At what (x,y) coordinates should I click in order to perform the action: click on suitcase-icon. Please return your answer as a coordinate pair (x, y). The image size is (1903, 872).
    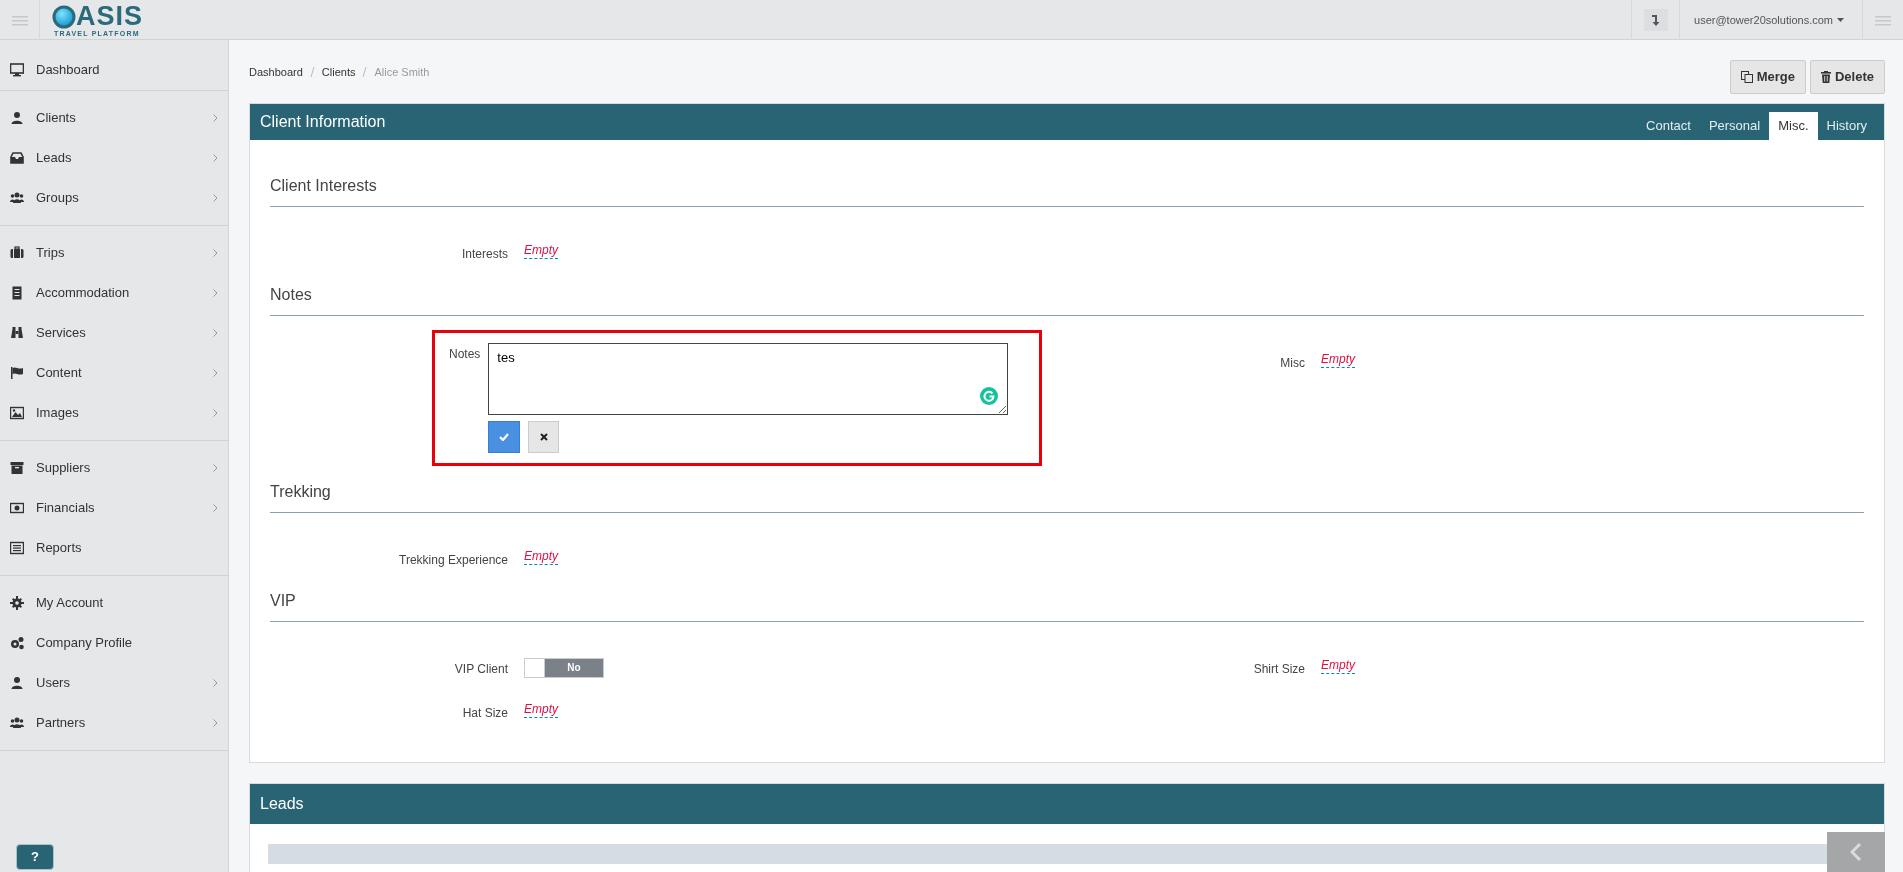
    Looking at the image, I should click on (17, 253).